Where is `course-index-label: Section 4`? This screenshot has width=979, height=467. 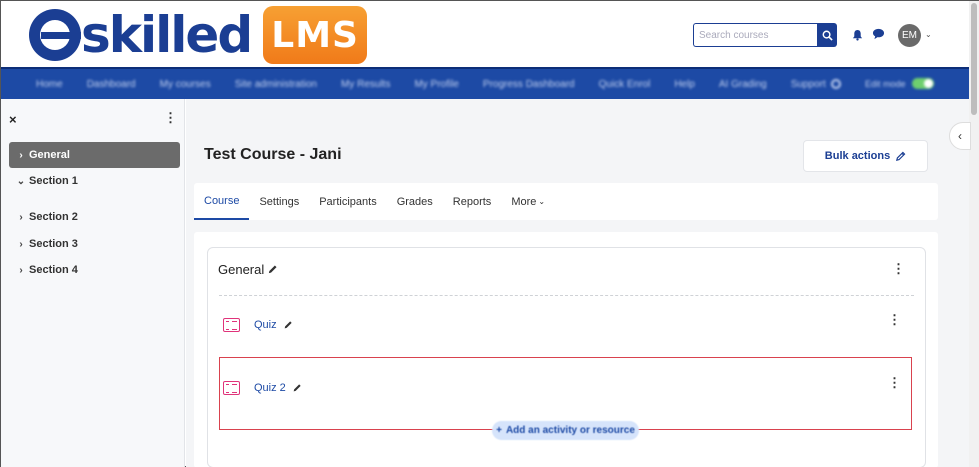
course-index-label: Section 4 is located at coordinates (53, 270).